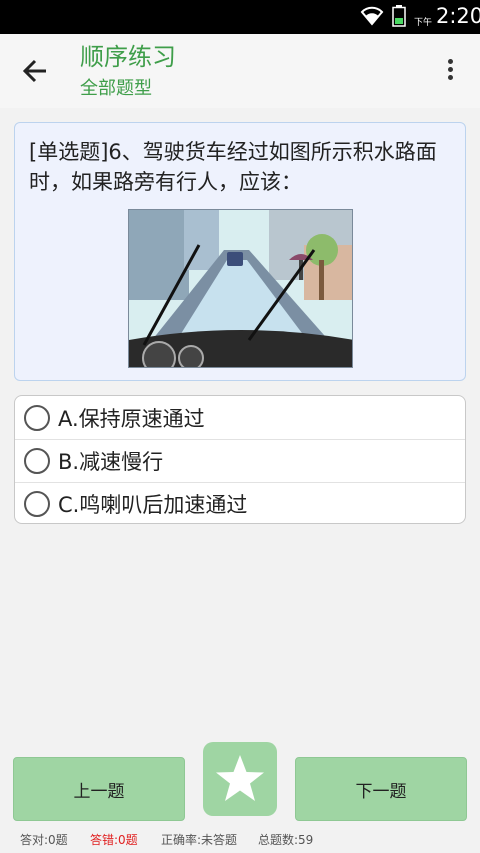  I want to click on more-menu-button, so click(450, 71).